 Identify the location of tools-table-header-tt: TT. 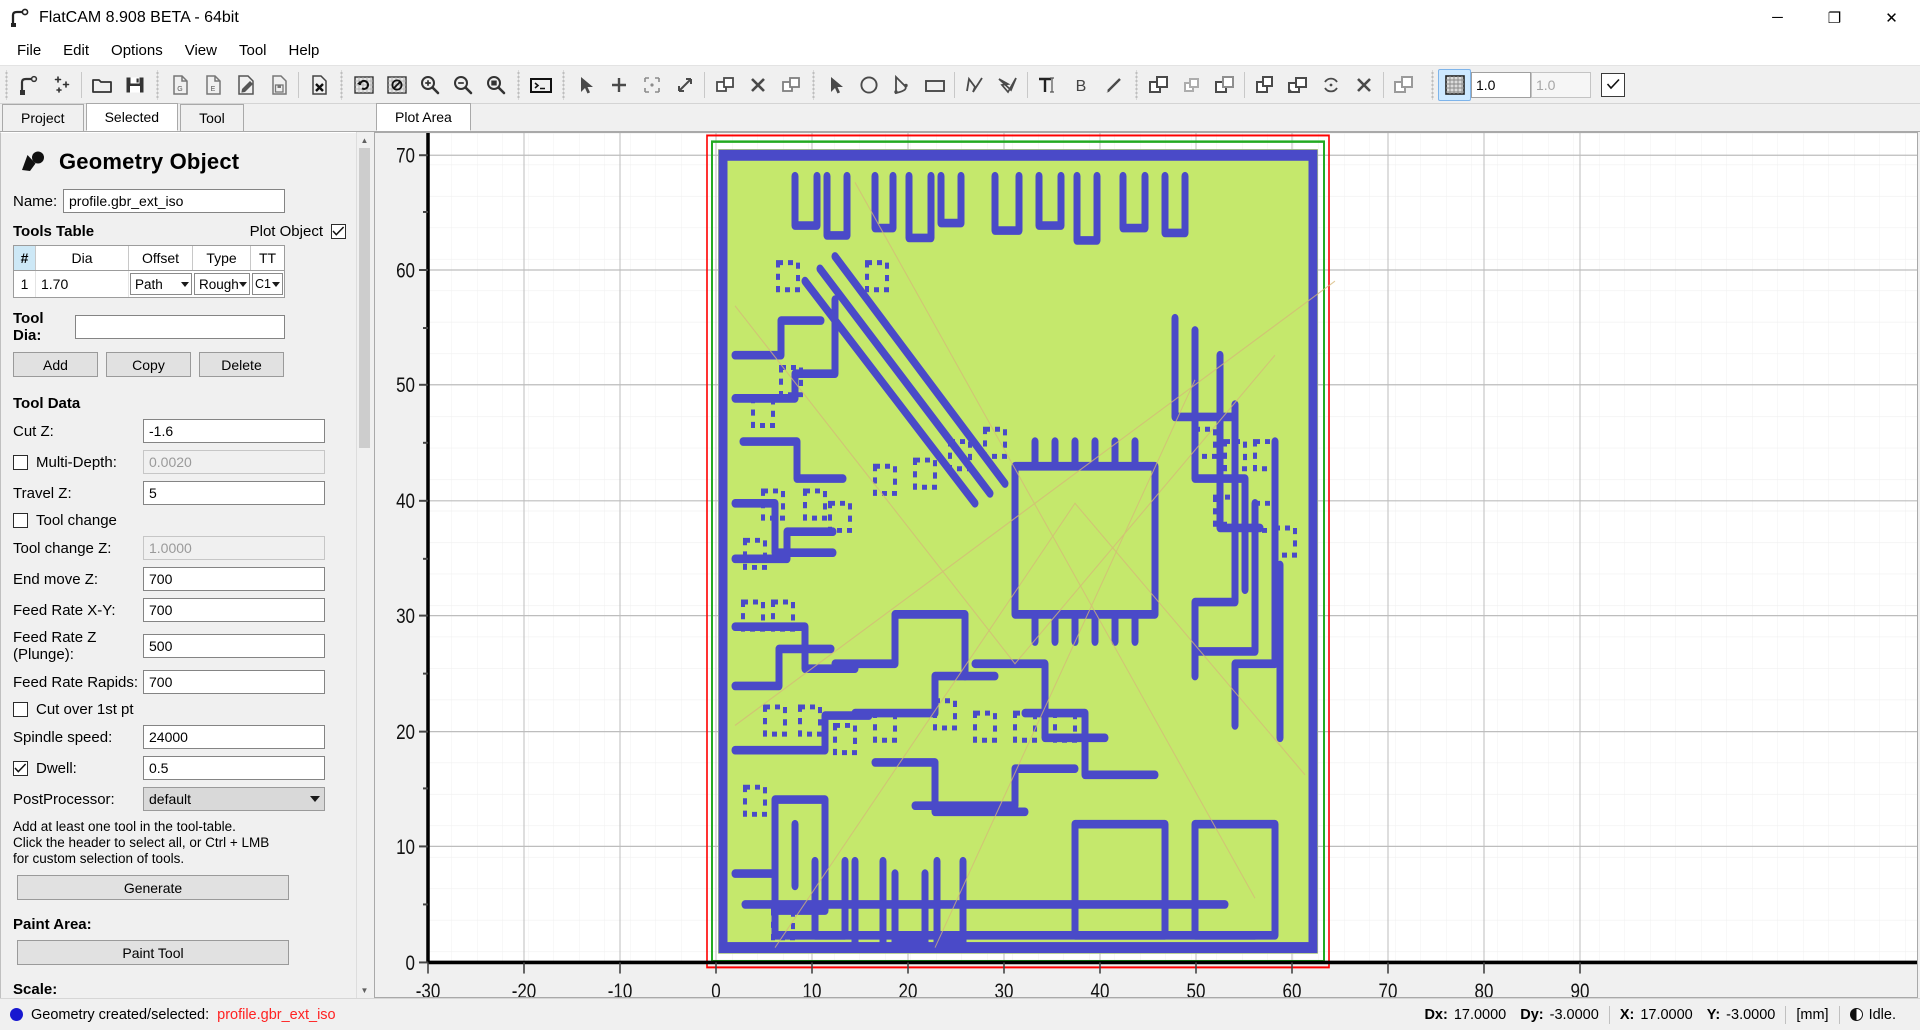
(267, 258).